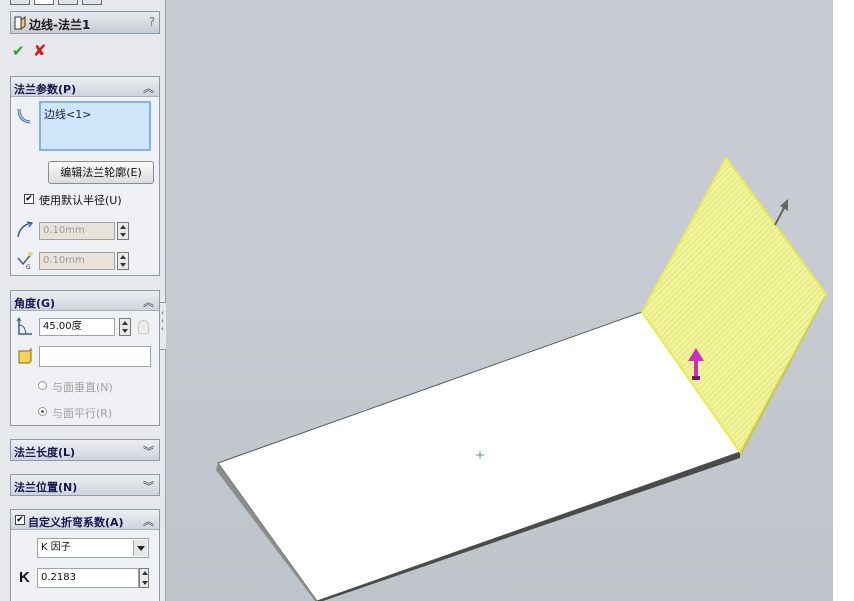  I want to click on drag-handle-icon, so click(781, 212).